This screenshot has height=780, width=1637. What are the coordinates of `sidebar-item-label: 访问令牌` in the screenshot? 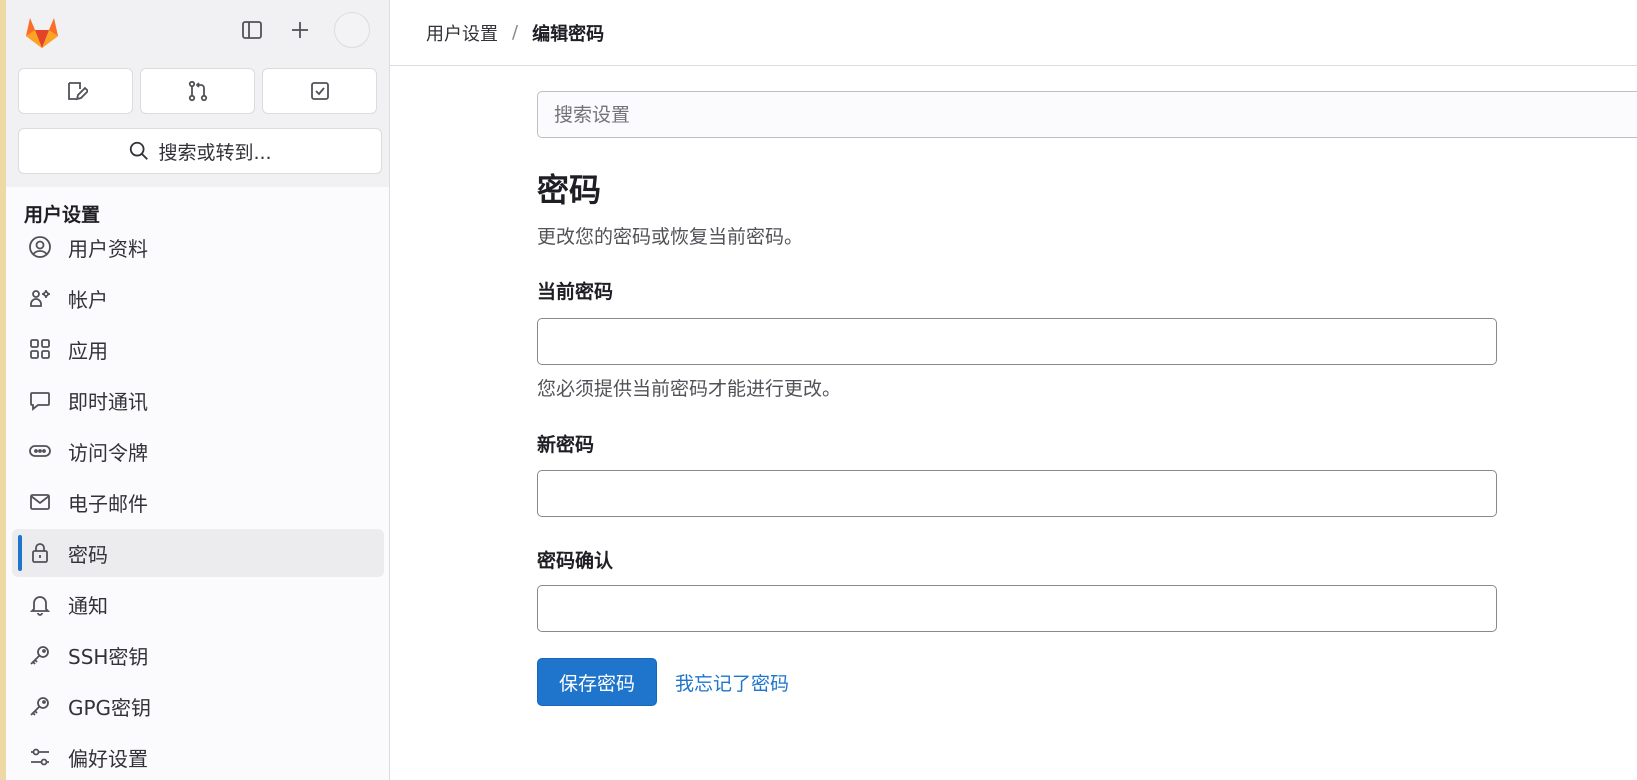 It's located at (108, 452).